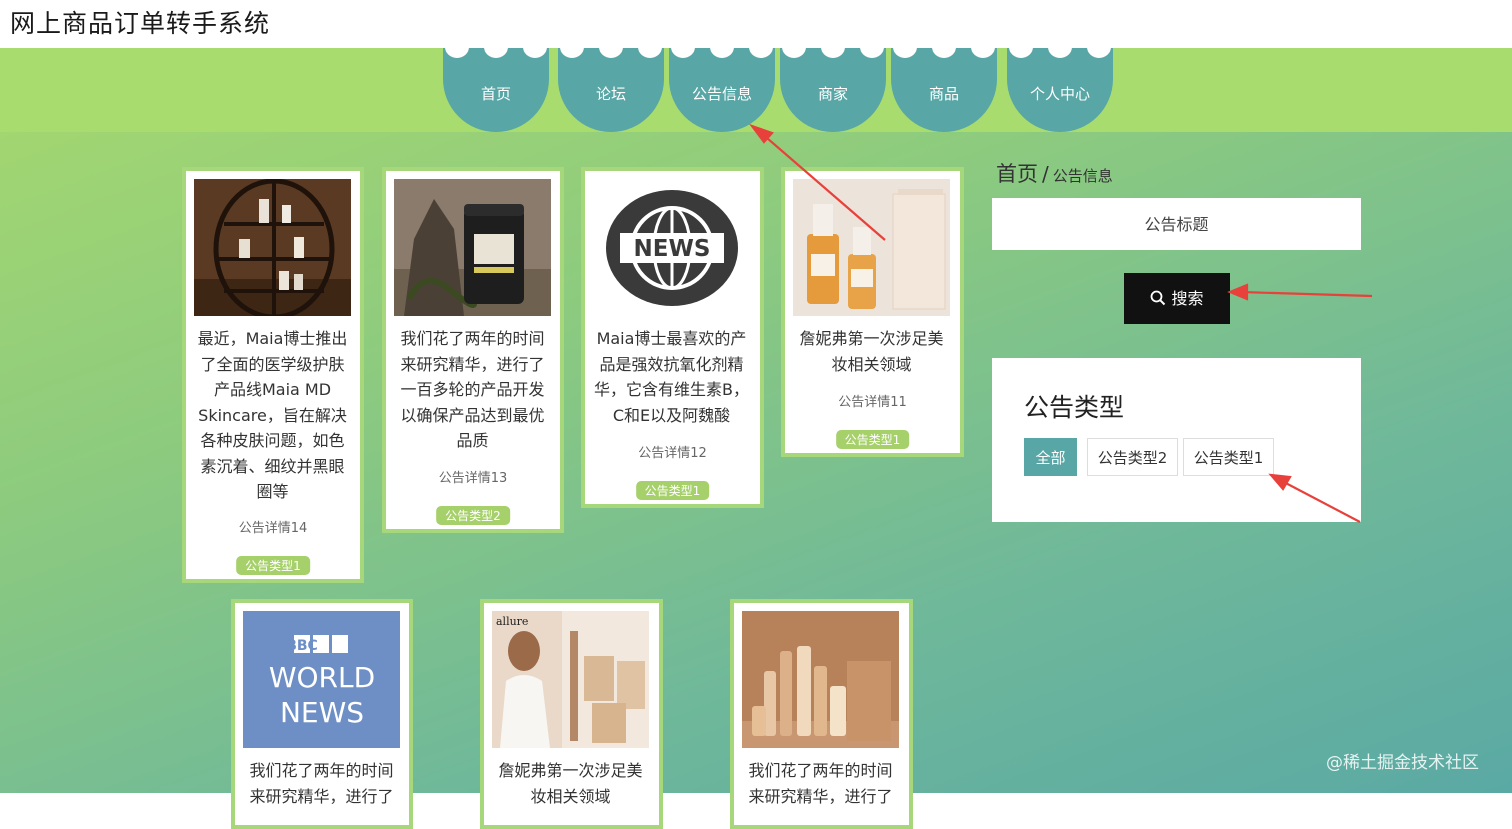 The width and height of the screenshot is (1512, 829). Describe the element at coordinates (872, 400) in the screenshot. I see `card-detail-link: 公告详情11` at that location.